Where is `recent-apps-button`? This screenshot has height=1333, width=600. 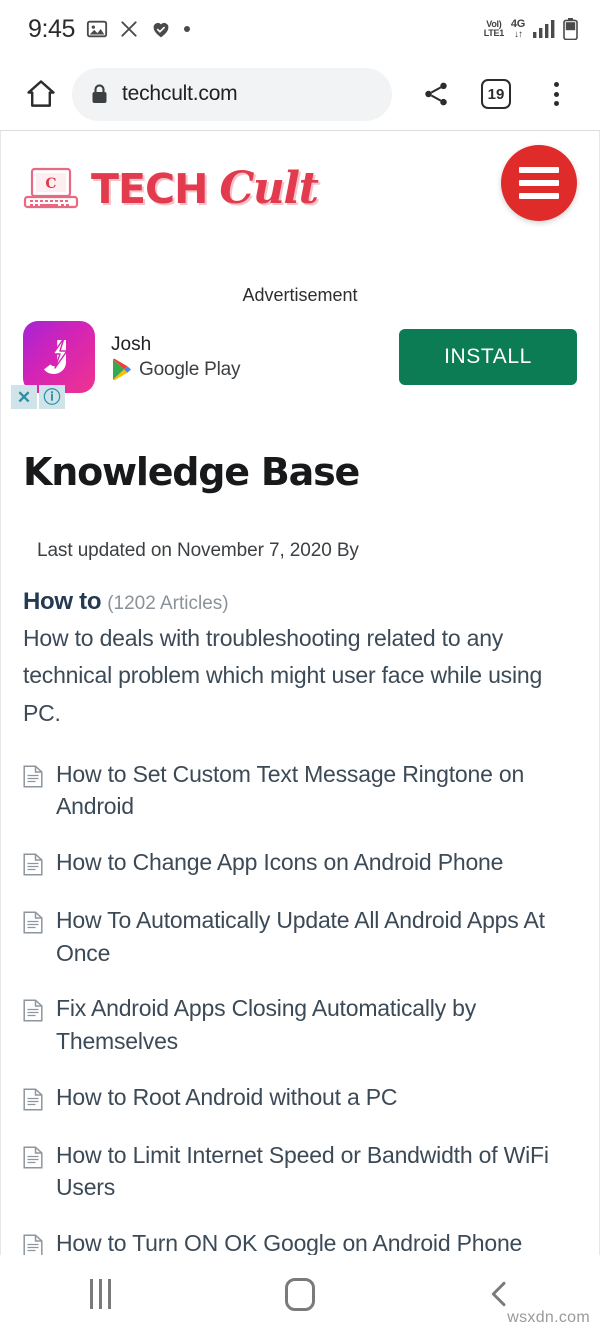 recent-apps-button is located at coordinates (100, 1294).